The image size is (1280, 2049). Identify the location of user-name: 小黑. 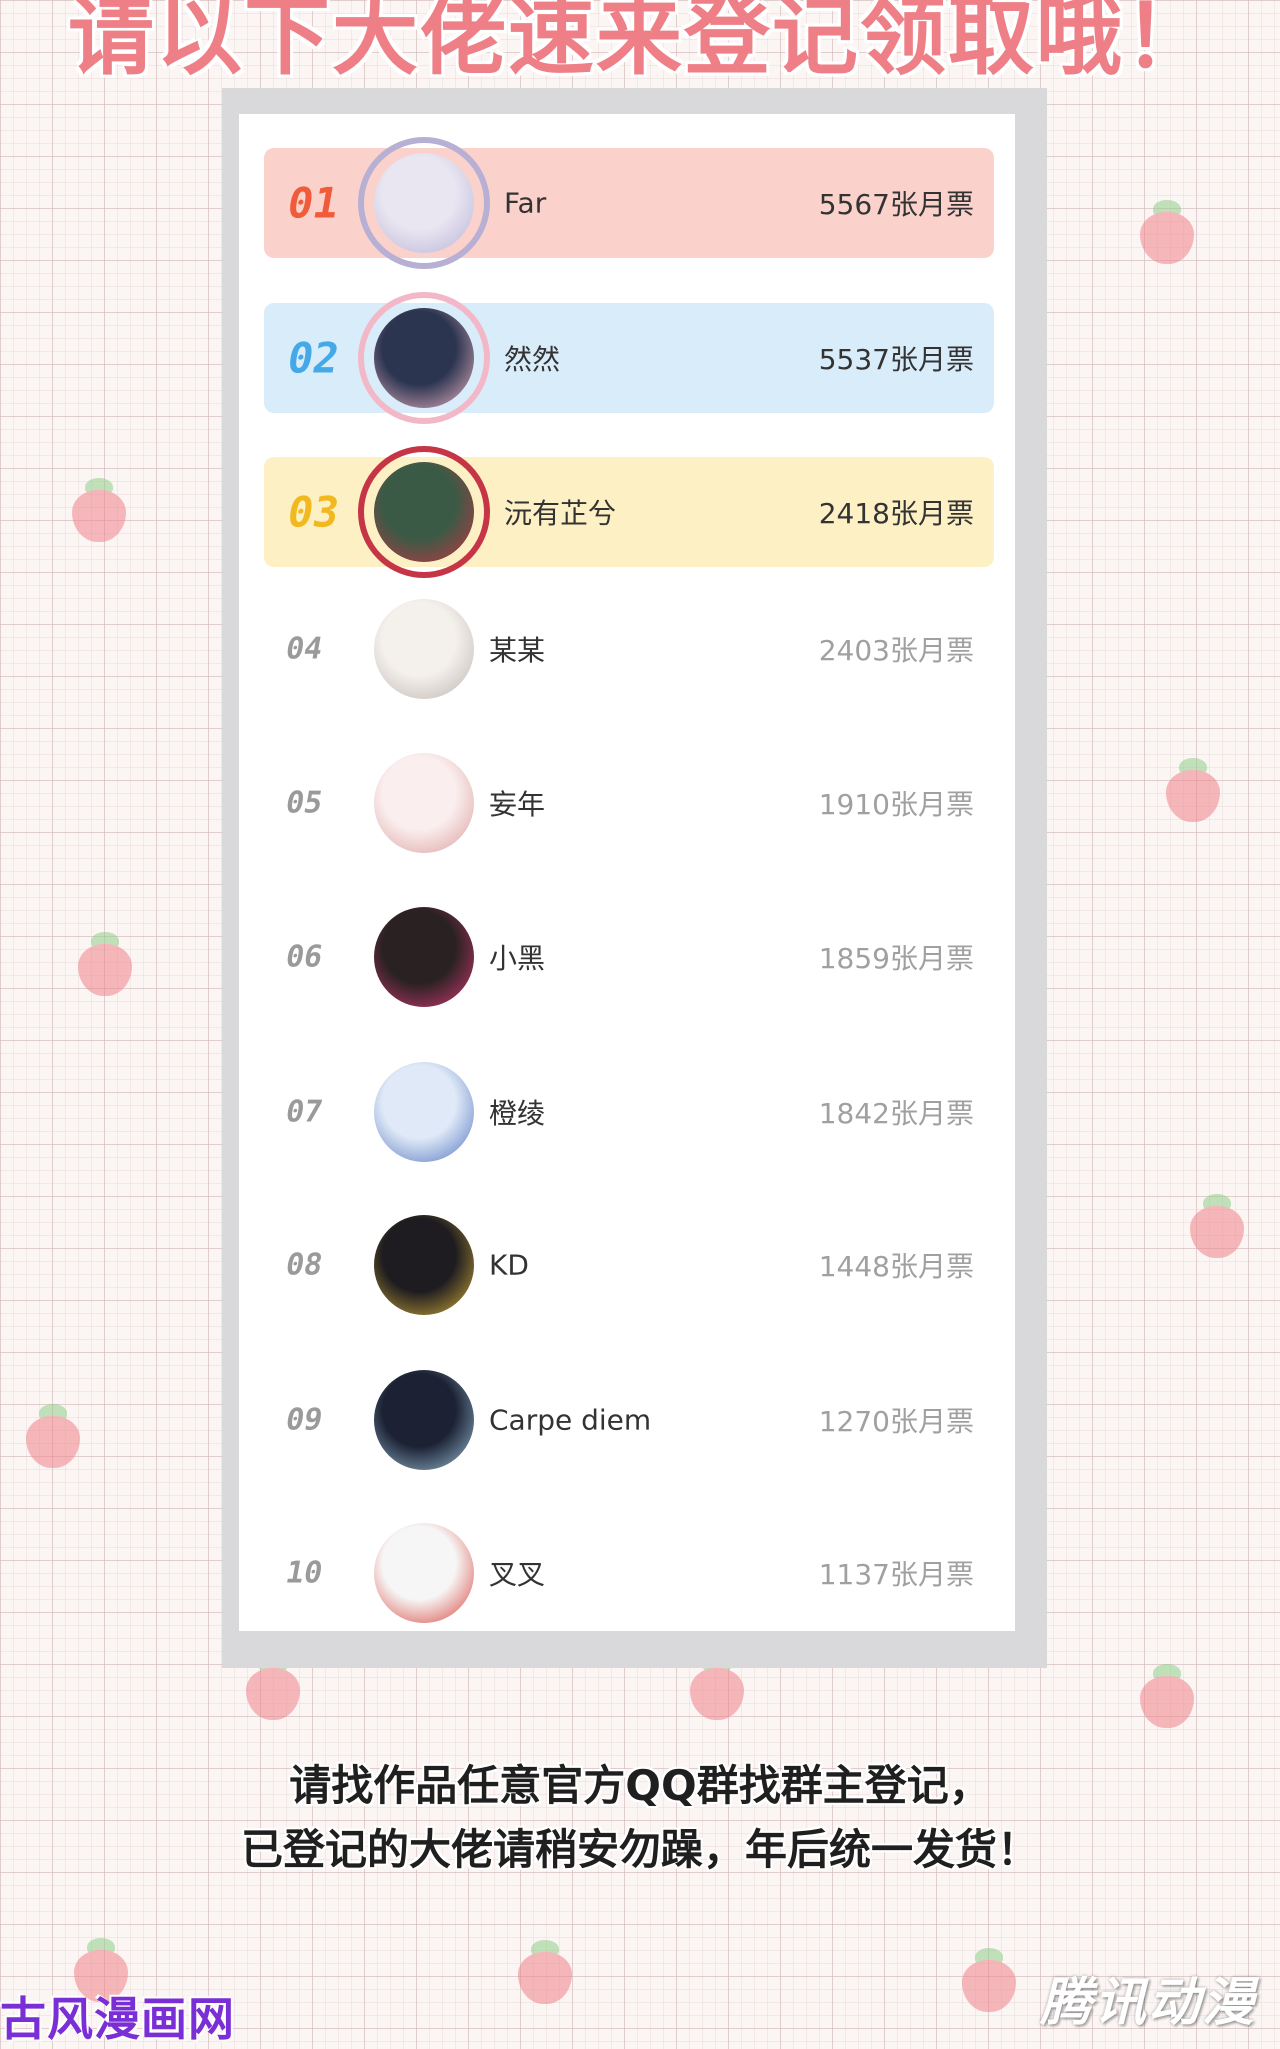
(517, 958).